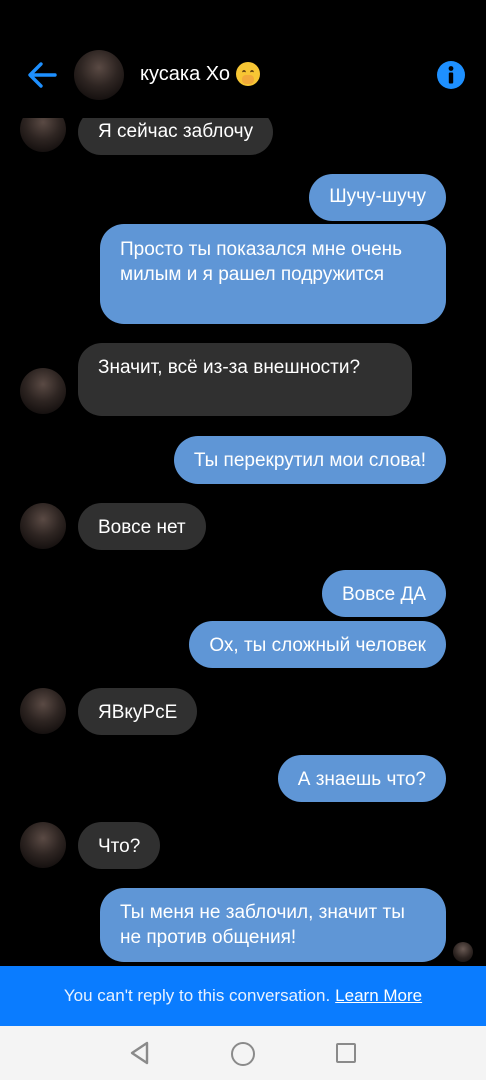 This screenshot has height=1080, width=486. Describe the element at coordinates (378, 996) in the screenshot. I see `learn-more-link: Learn More` at that location.